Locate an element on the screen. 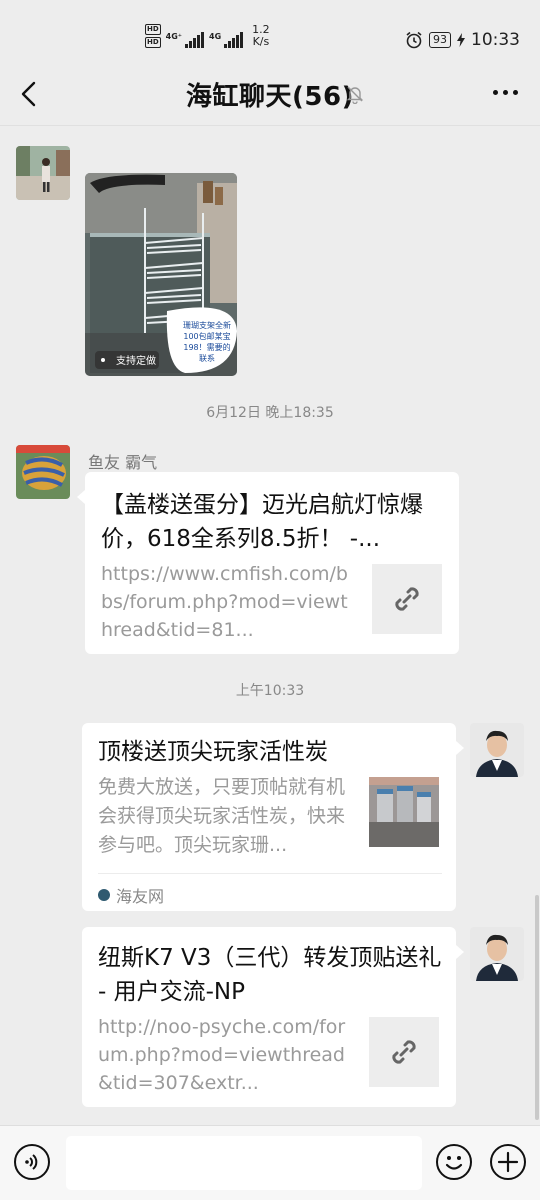 This screenshot has width=540, height=1200. voice-input-button is located at coordinates (32, 1162).